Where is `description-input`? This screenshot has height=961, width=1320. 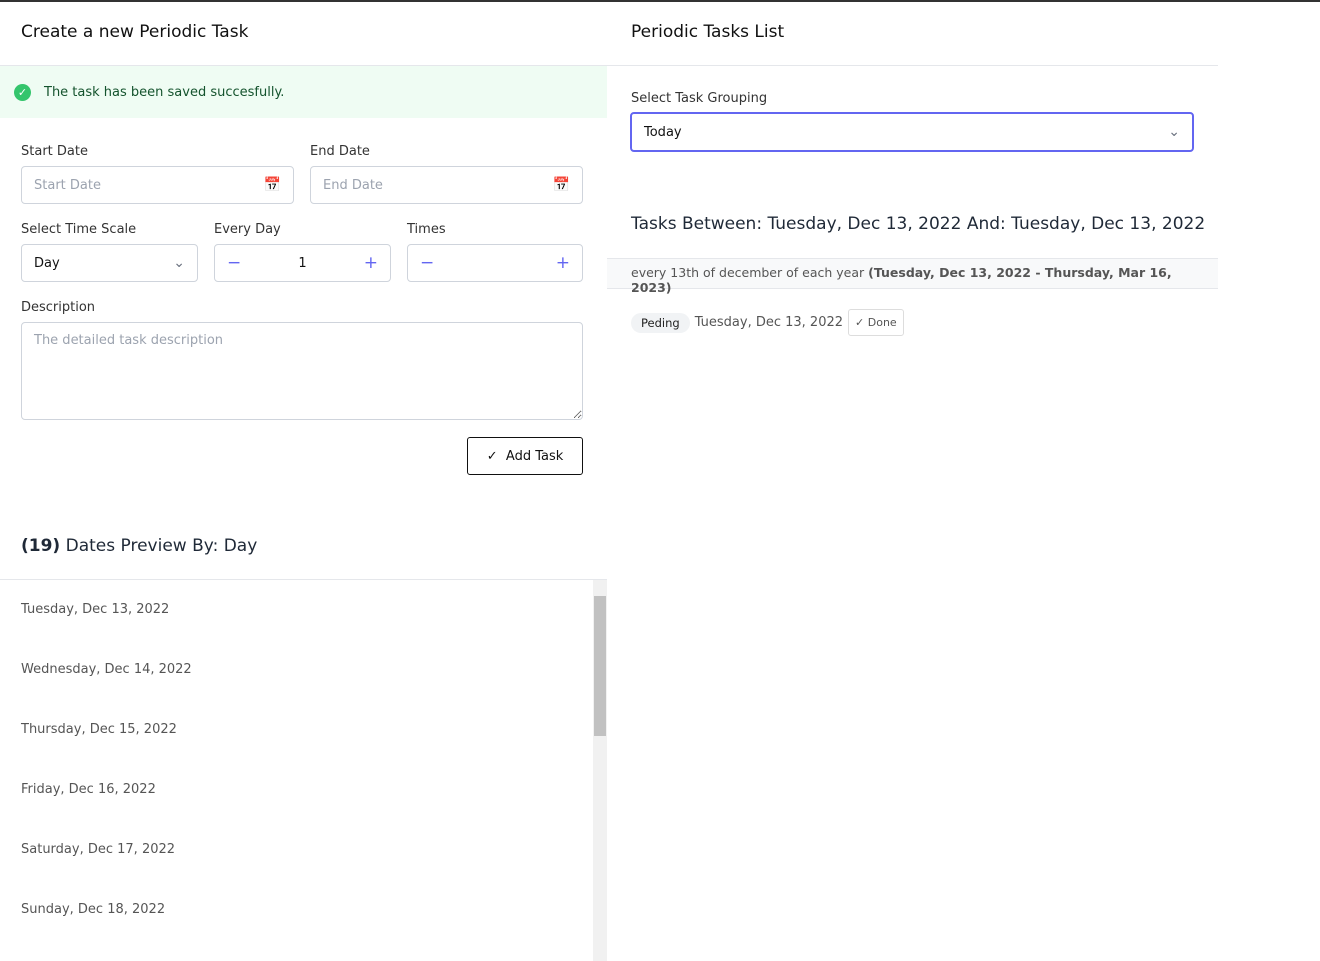 description-input is located at coordinates (302, 371).